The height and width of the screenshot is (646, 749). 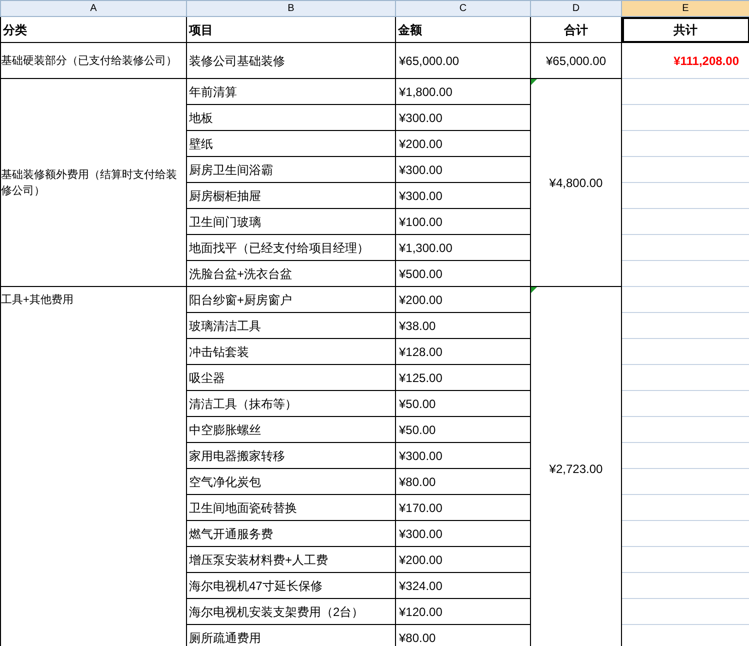 I want to click on category-cell: 基础硬装部分（已支付给装修公司）, so click(x=93, y=60).